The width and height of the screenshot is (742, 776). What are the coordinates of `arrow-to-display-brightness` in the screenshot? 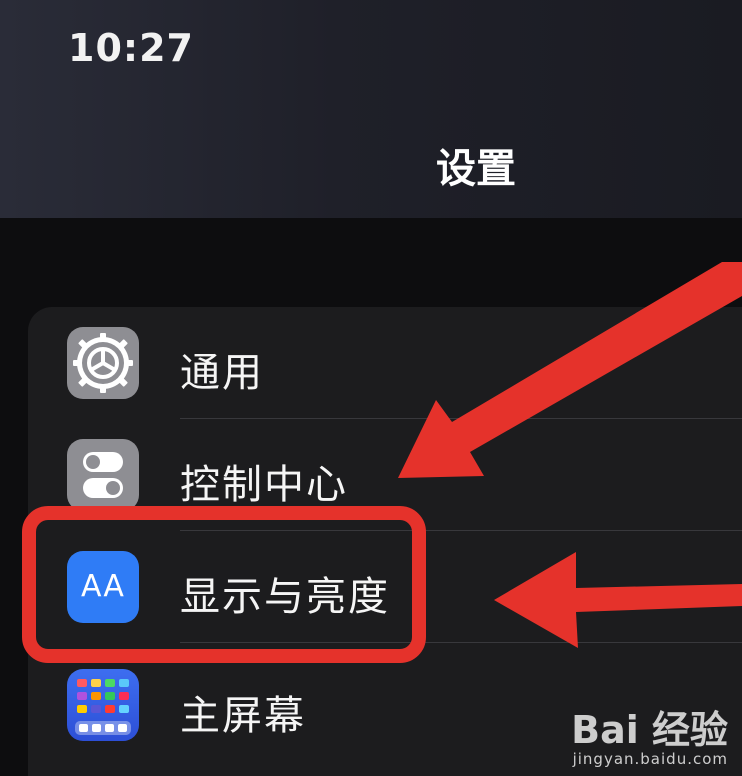 It's located at (618, 600).